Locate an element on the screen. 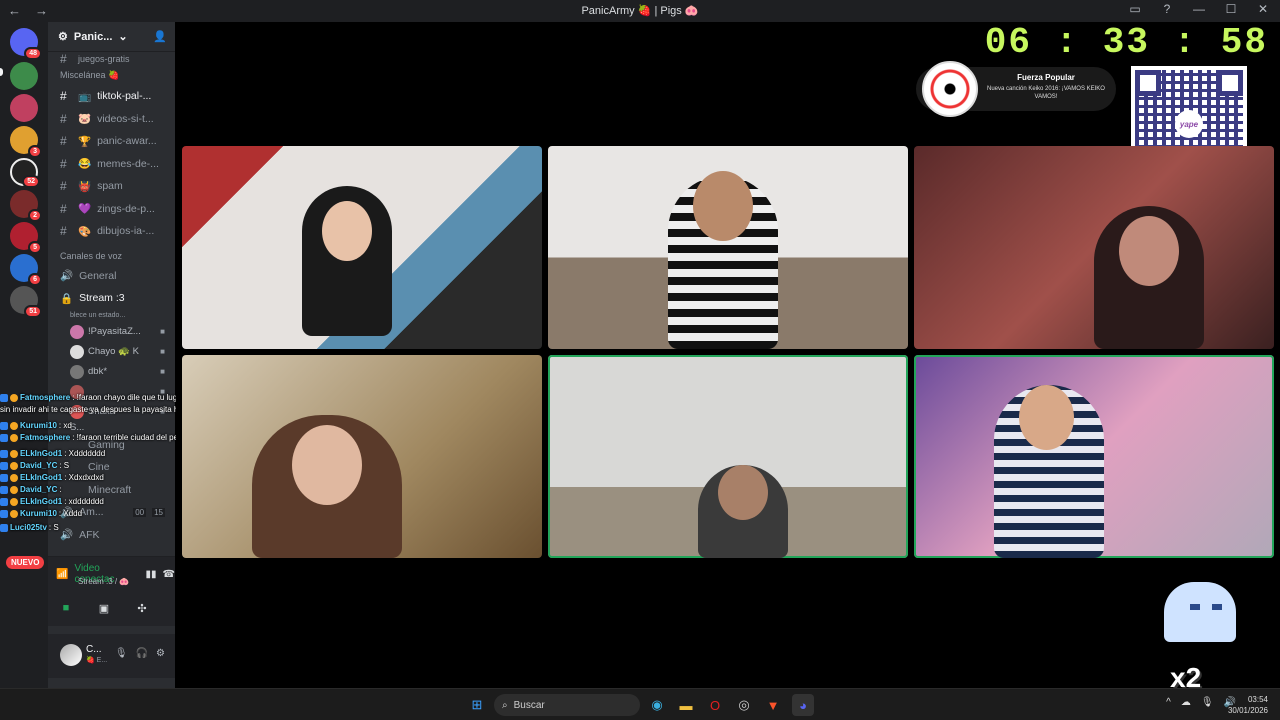 The width and height of the screenshot is (1280, 720). title-bar: ← → PanicArmy 🍓 | Pigs 🐽 ▭ ? — ☐ ✕ is located at coordinates (640, 11).